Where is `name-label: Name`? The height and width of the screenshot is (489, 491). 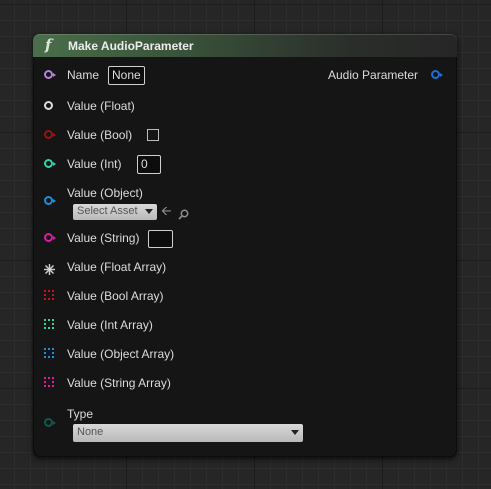
name-label: Name is located at coordinates (83, 75).